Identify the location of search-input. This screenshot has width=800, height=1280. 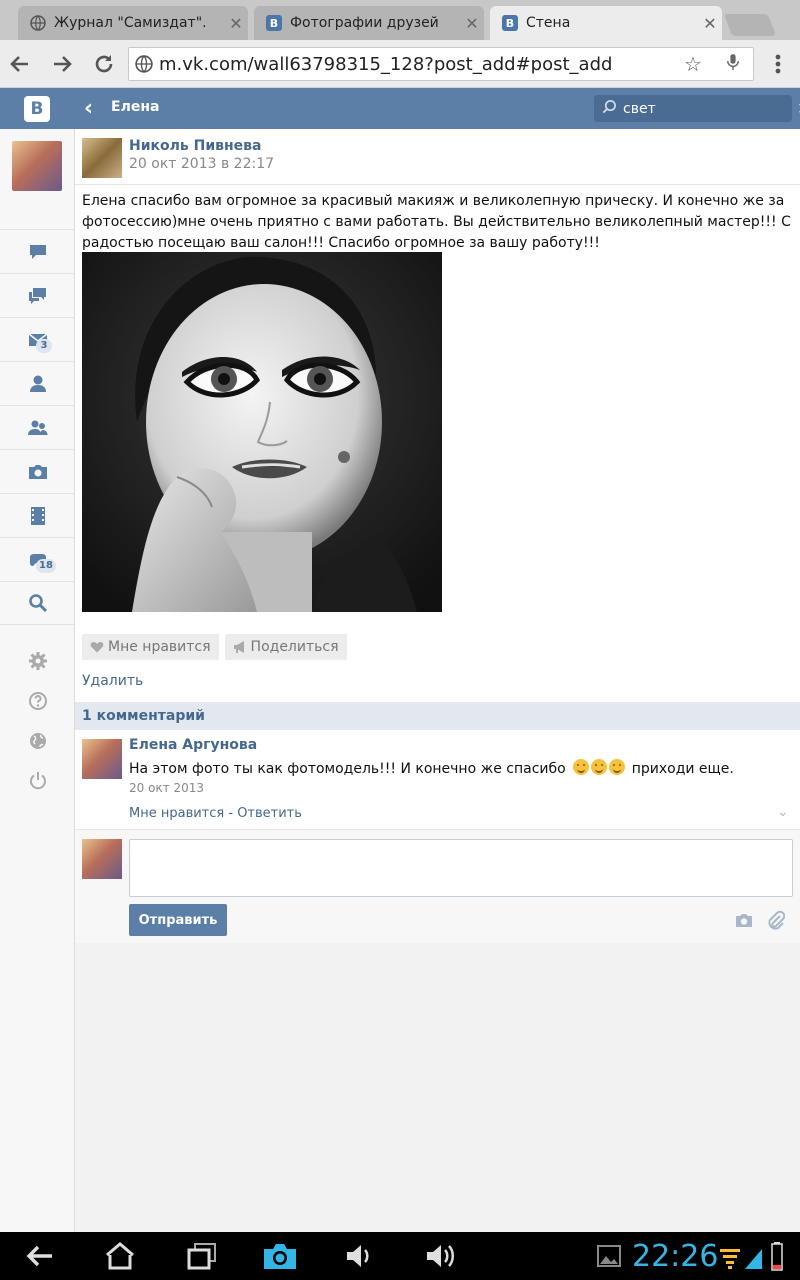
(707, 108).